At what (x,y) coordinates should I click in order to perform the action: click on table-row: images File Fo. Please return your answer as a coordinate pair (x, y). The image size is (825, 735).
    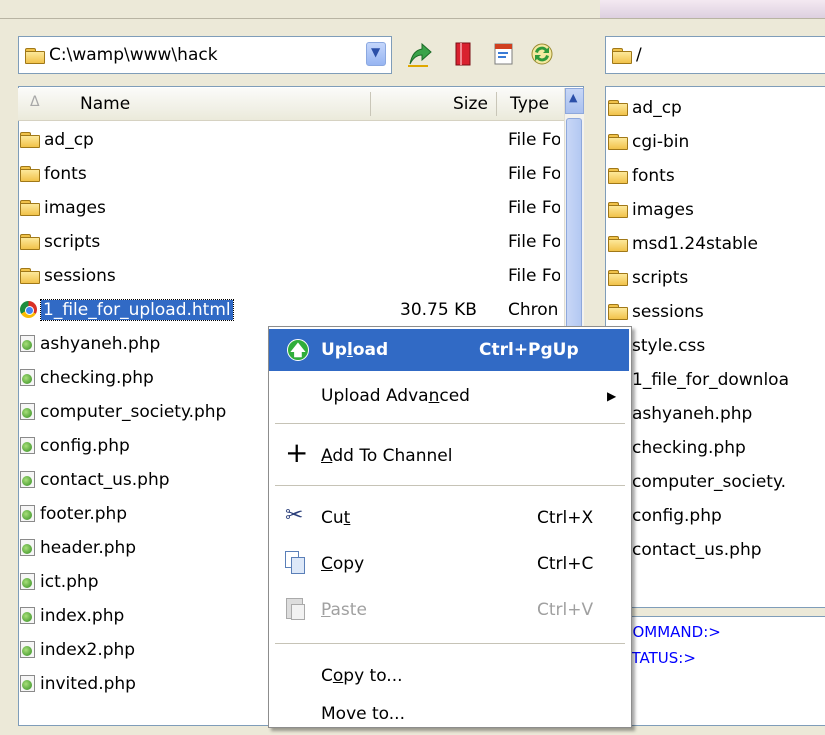
    Looking at the image, I should click on (290, 207).